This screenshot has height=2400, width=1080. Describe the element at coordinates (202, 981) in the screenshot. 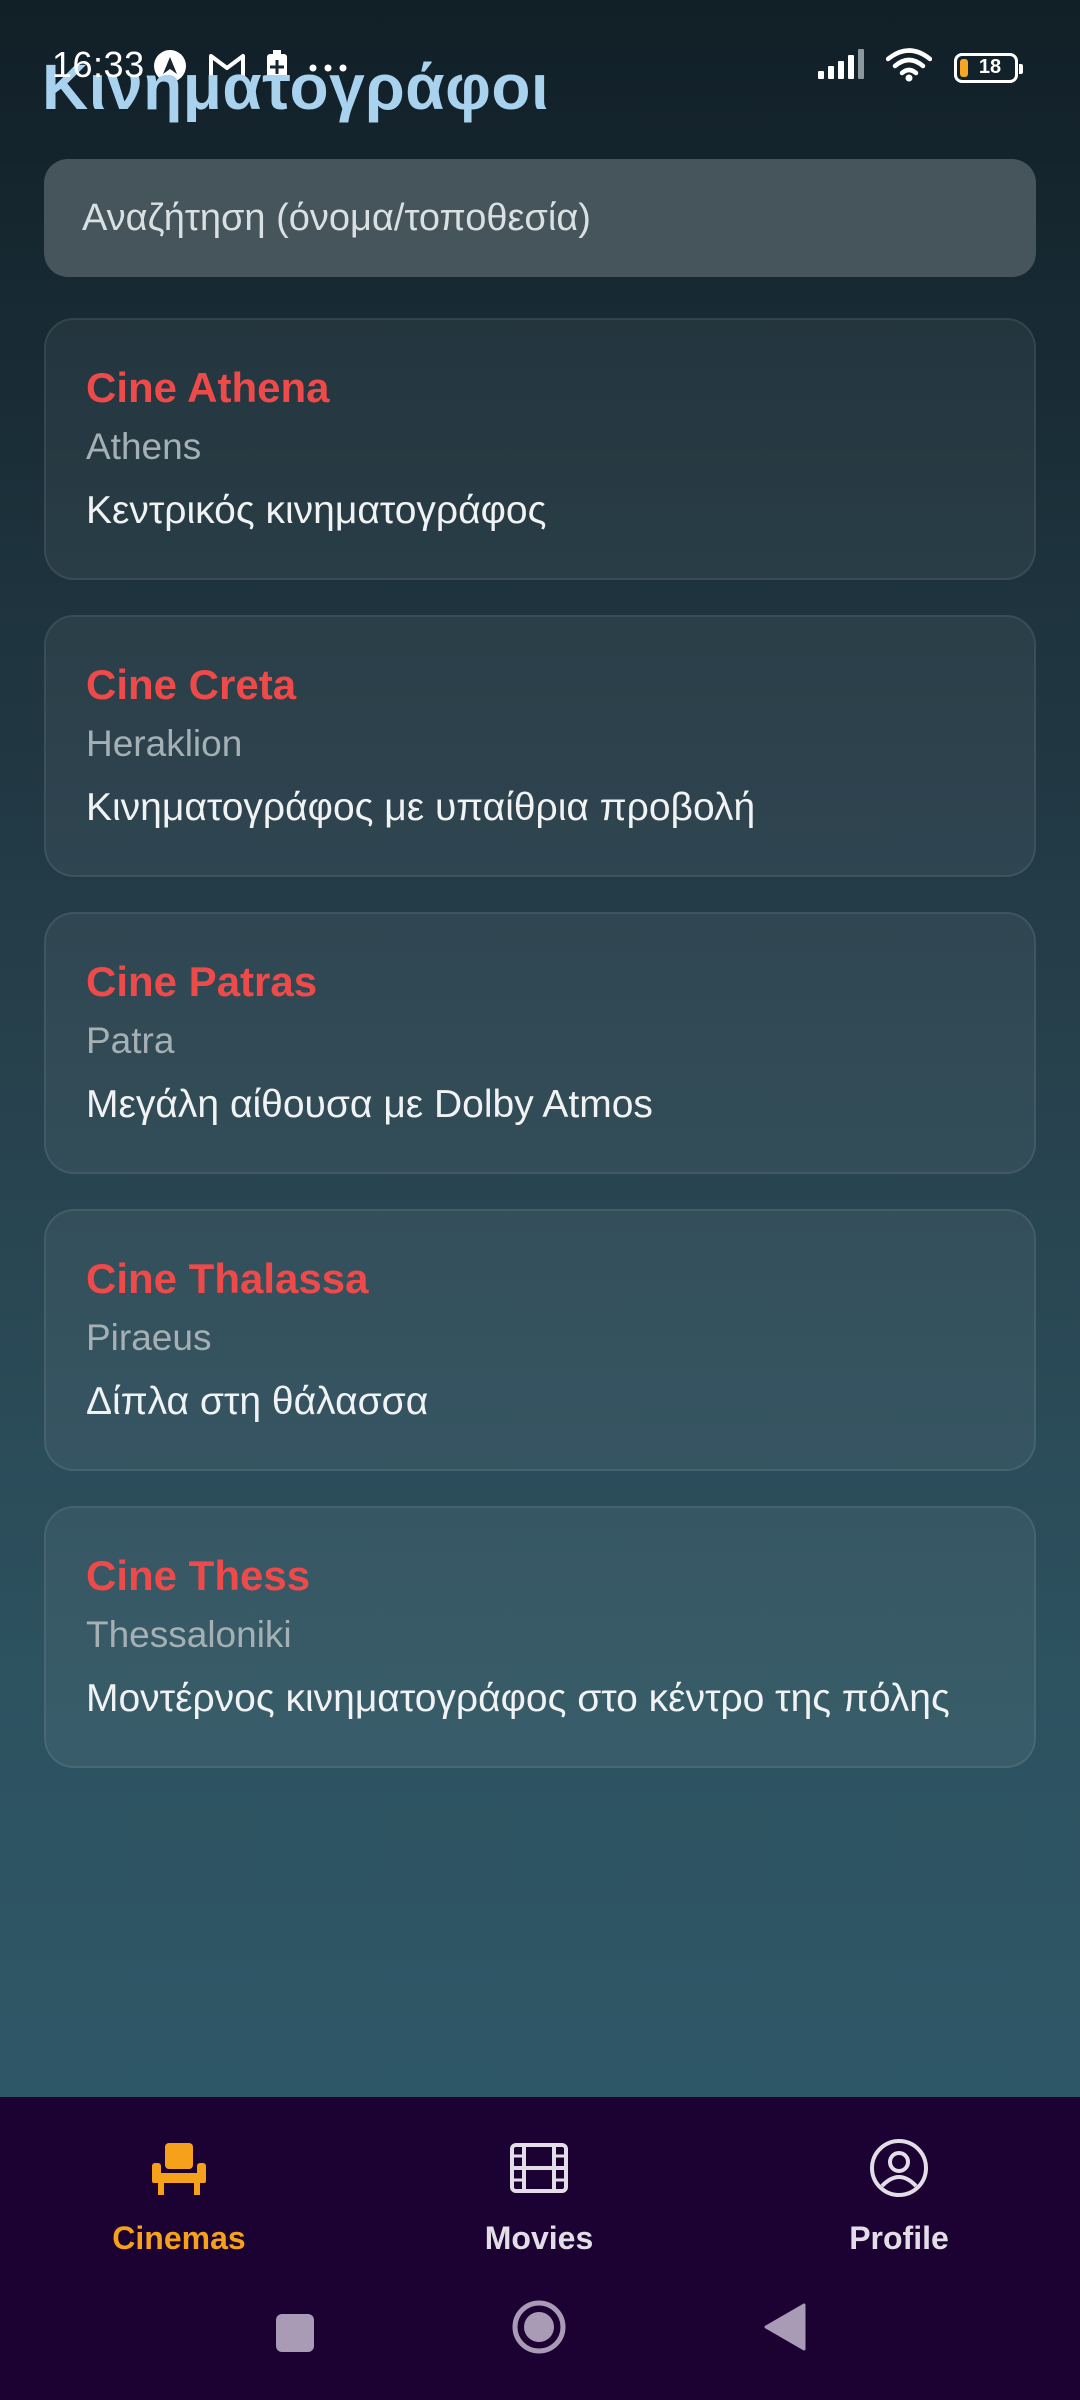

I see `cinema-name: Cine Patras` at that location.